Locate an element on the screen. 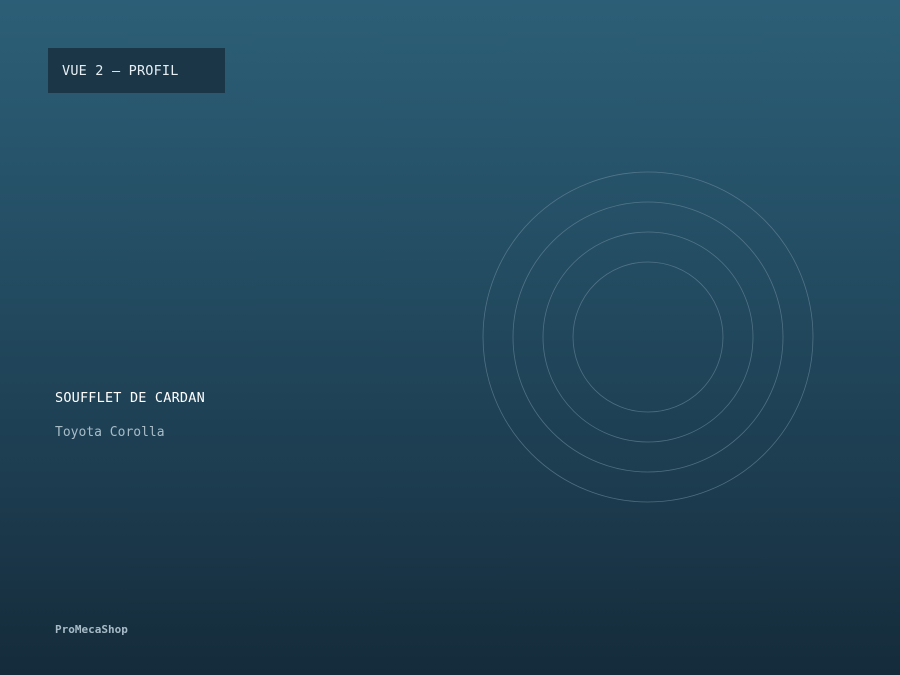 Image resolution: width=900 pixels, height=675 pixels. ring-inner is located at coordinates (648, 337).